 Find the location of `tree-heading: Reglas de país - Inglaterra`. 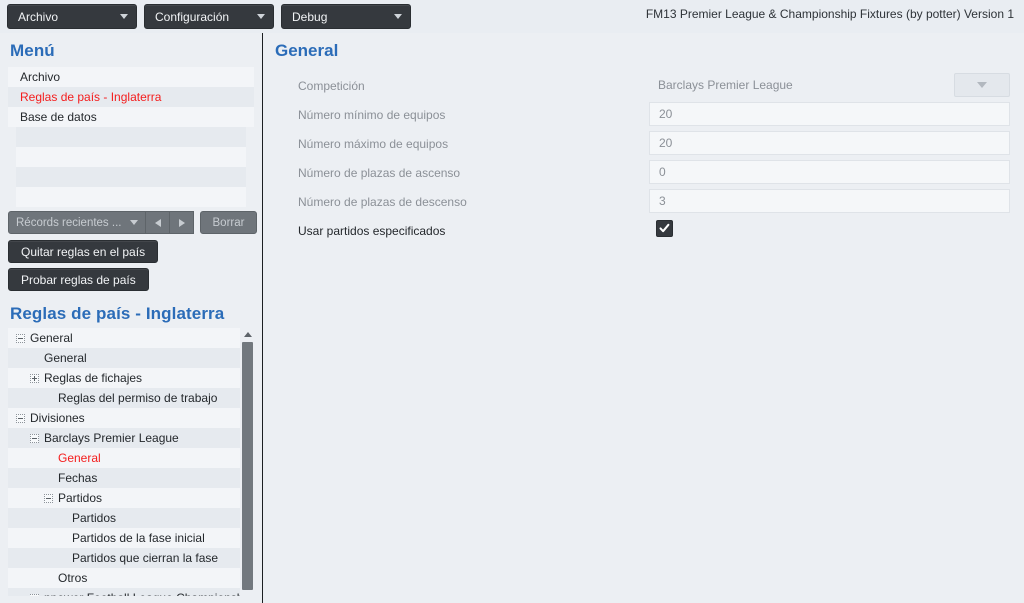

tree-heading: Reglas de país - Inglaterra is located at coordinates (117, 313).